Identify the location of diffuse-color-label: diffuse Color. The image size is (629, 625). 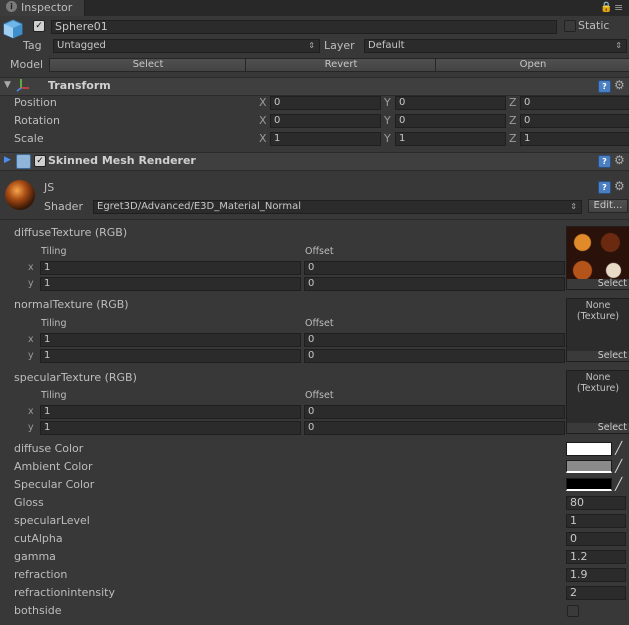
(49, 448).